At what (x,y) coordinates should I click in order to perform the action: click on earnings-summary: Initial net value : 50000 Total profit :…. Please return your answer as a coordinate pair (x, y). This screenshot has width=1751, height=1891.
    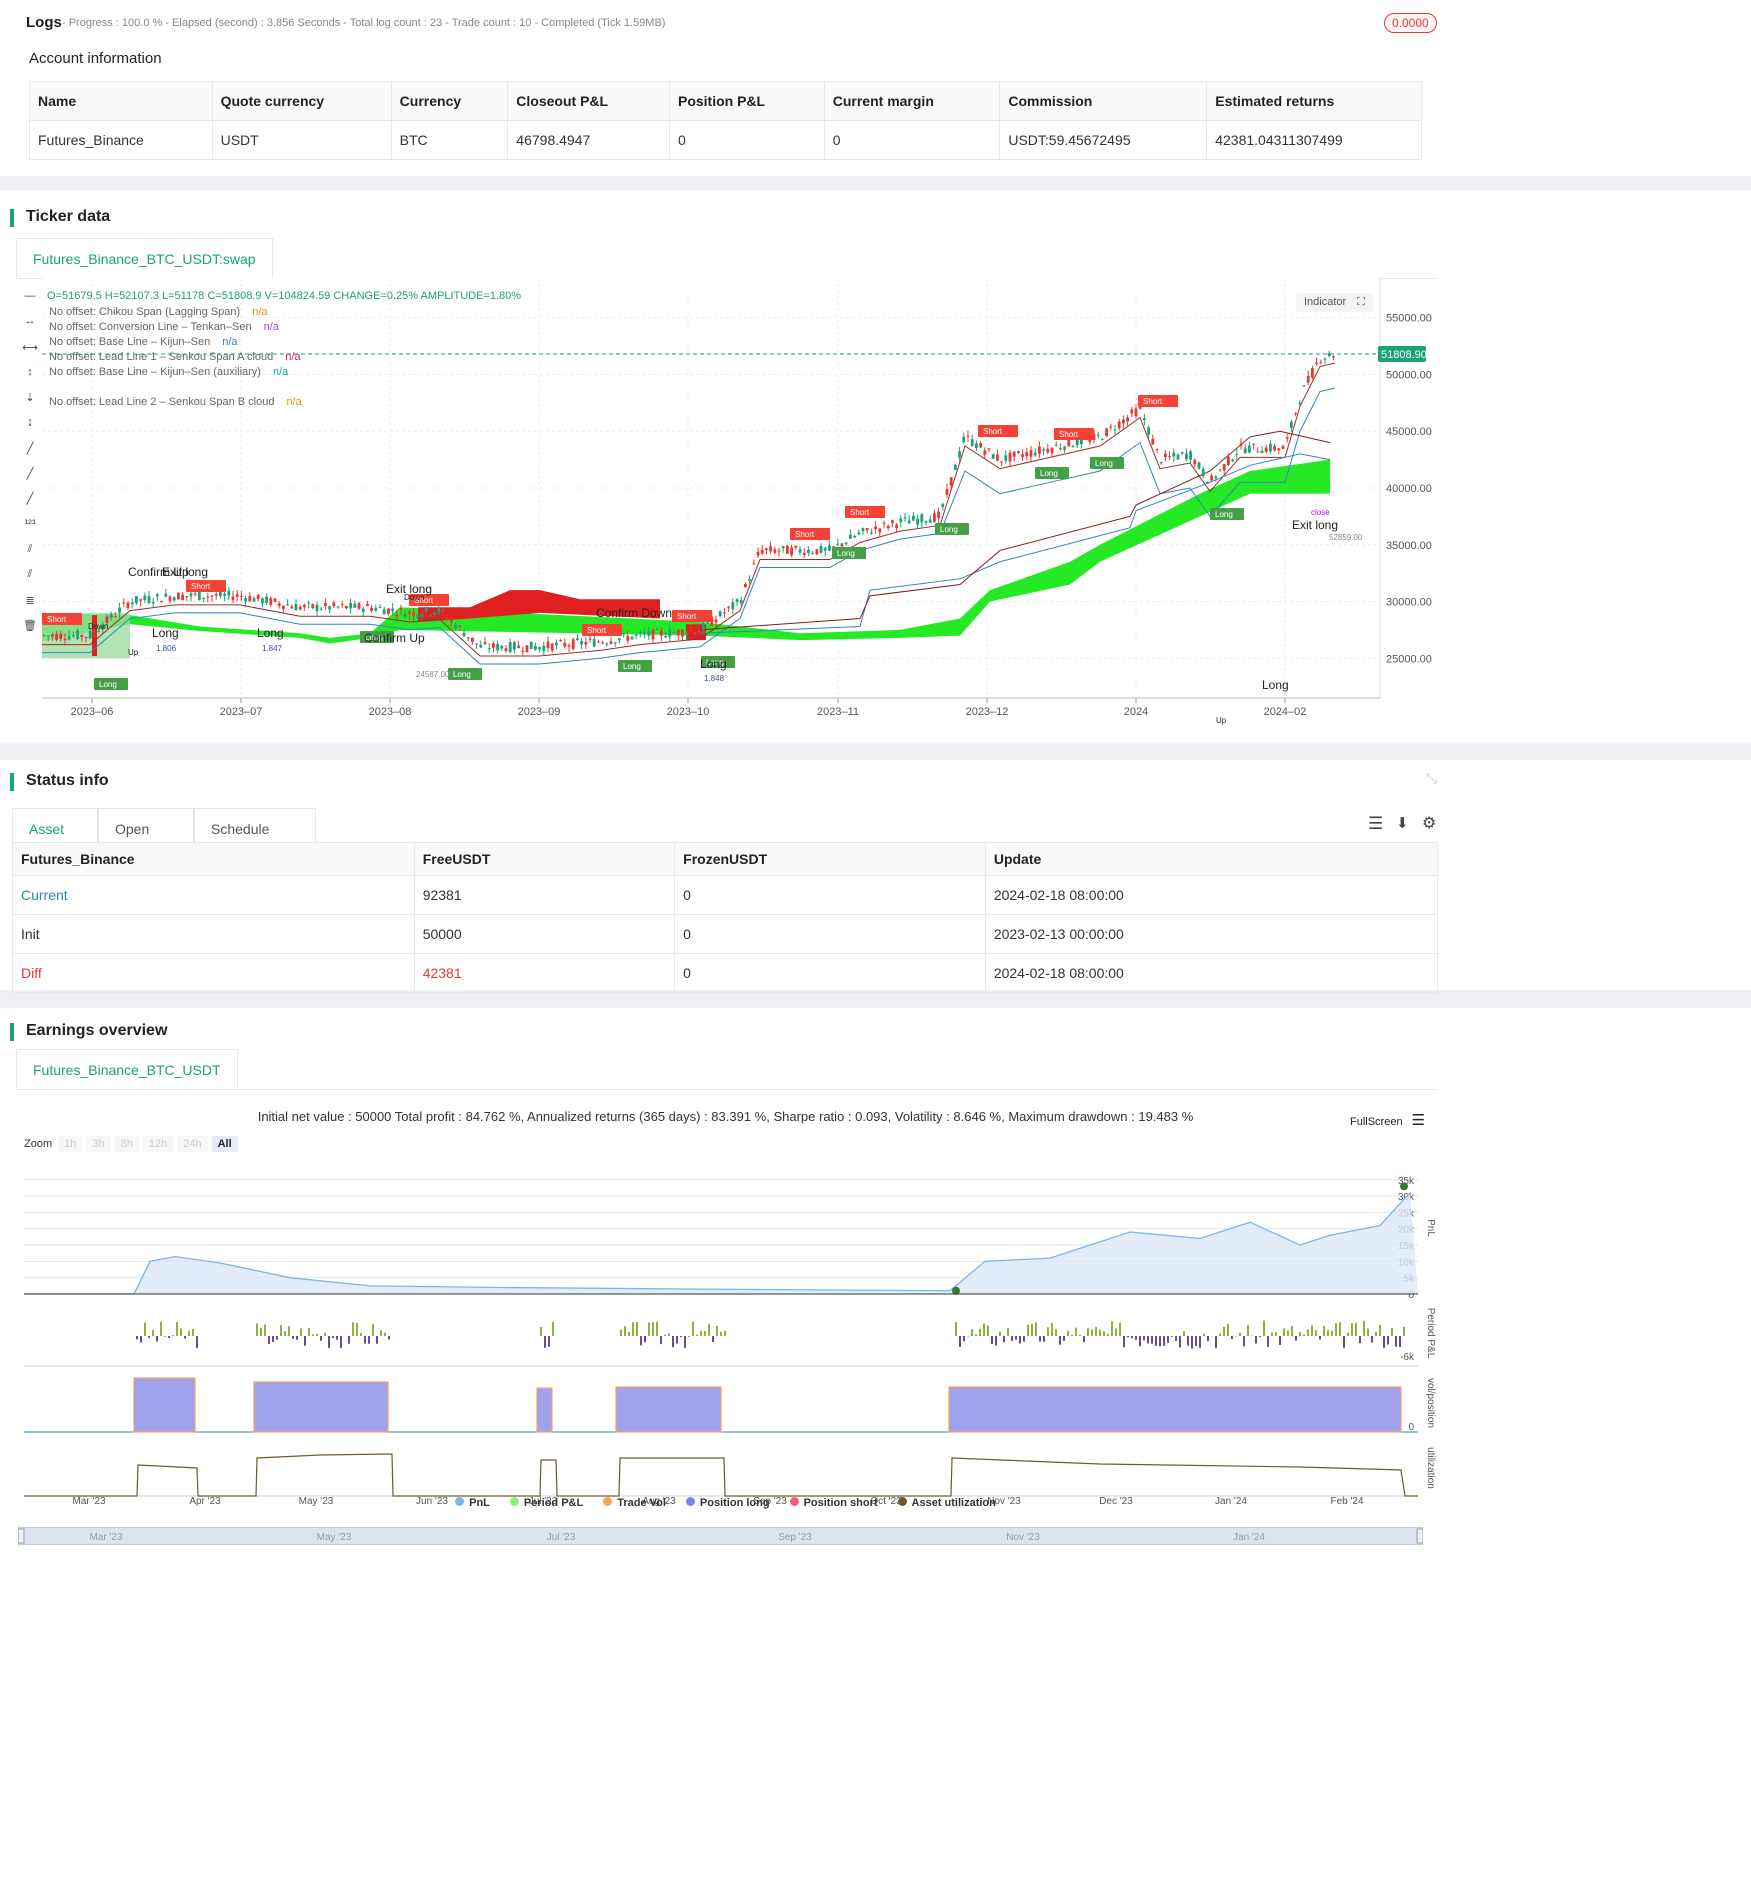
    Looking at the image, I should click on (725, 1116).